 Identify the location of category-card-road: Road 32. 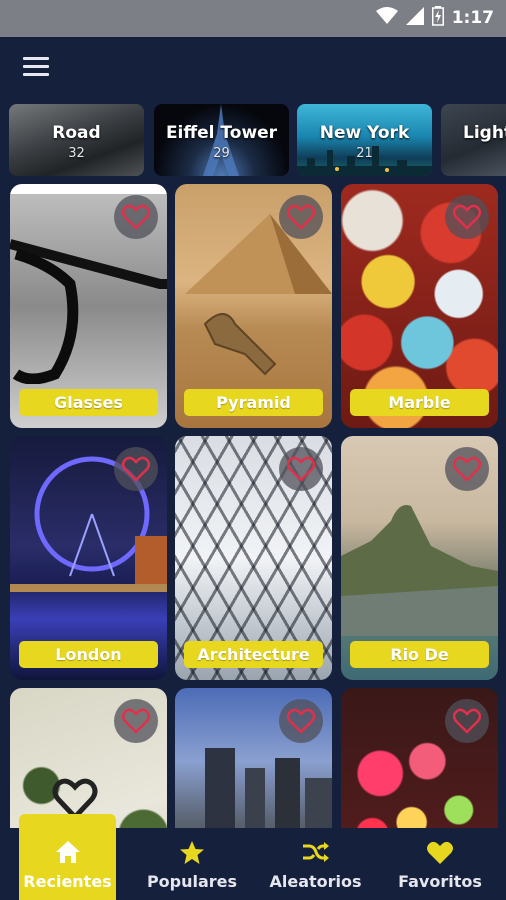
(76, 140).